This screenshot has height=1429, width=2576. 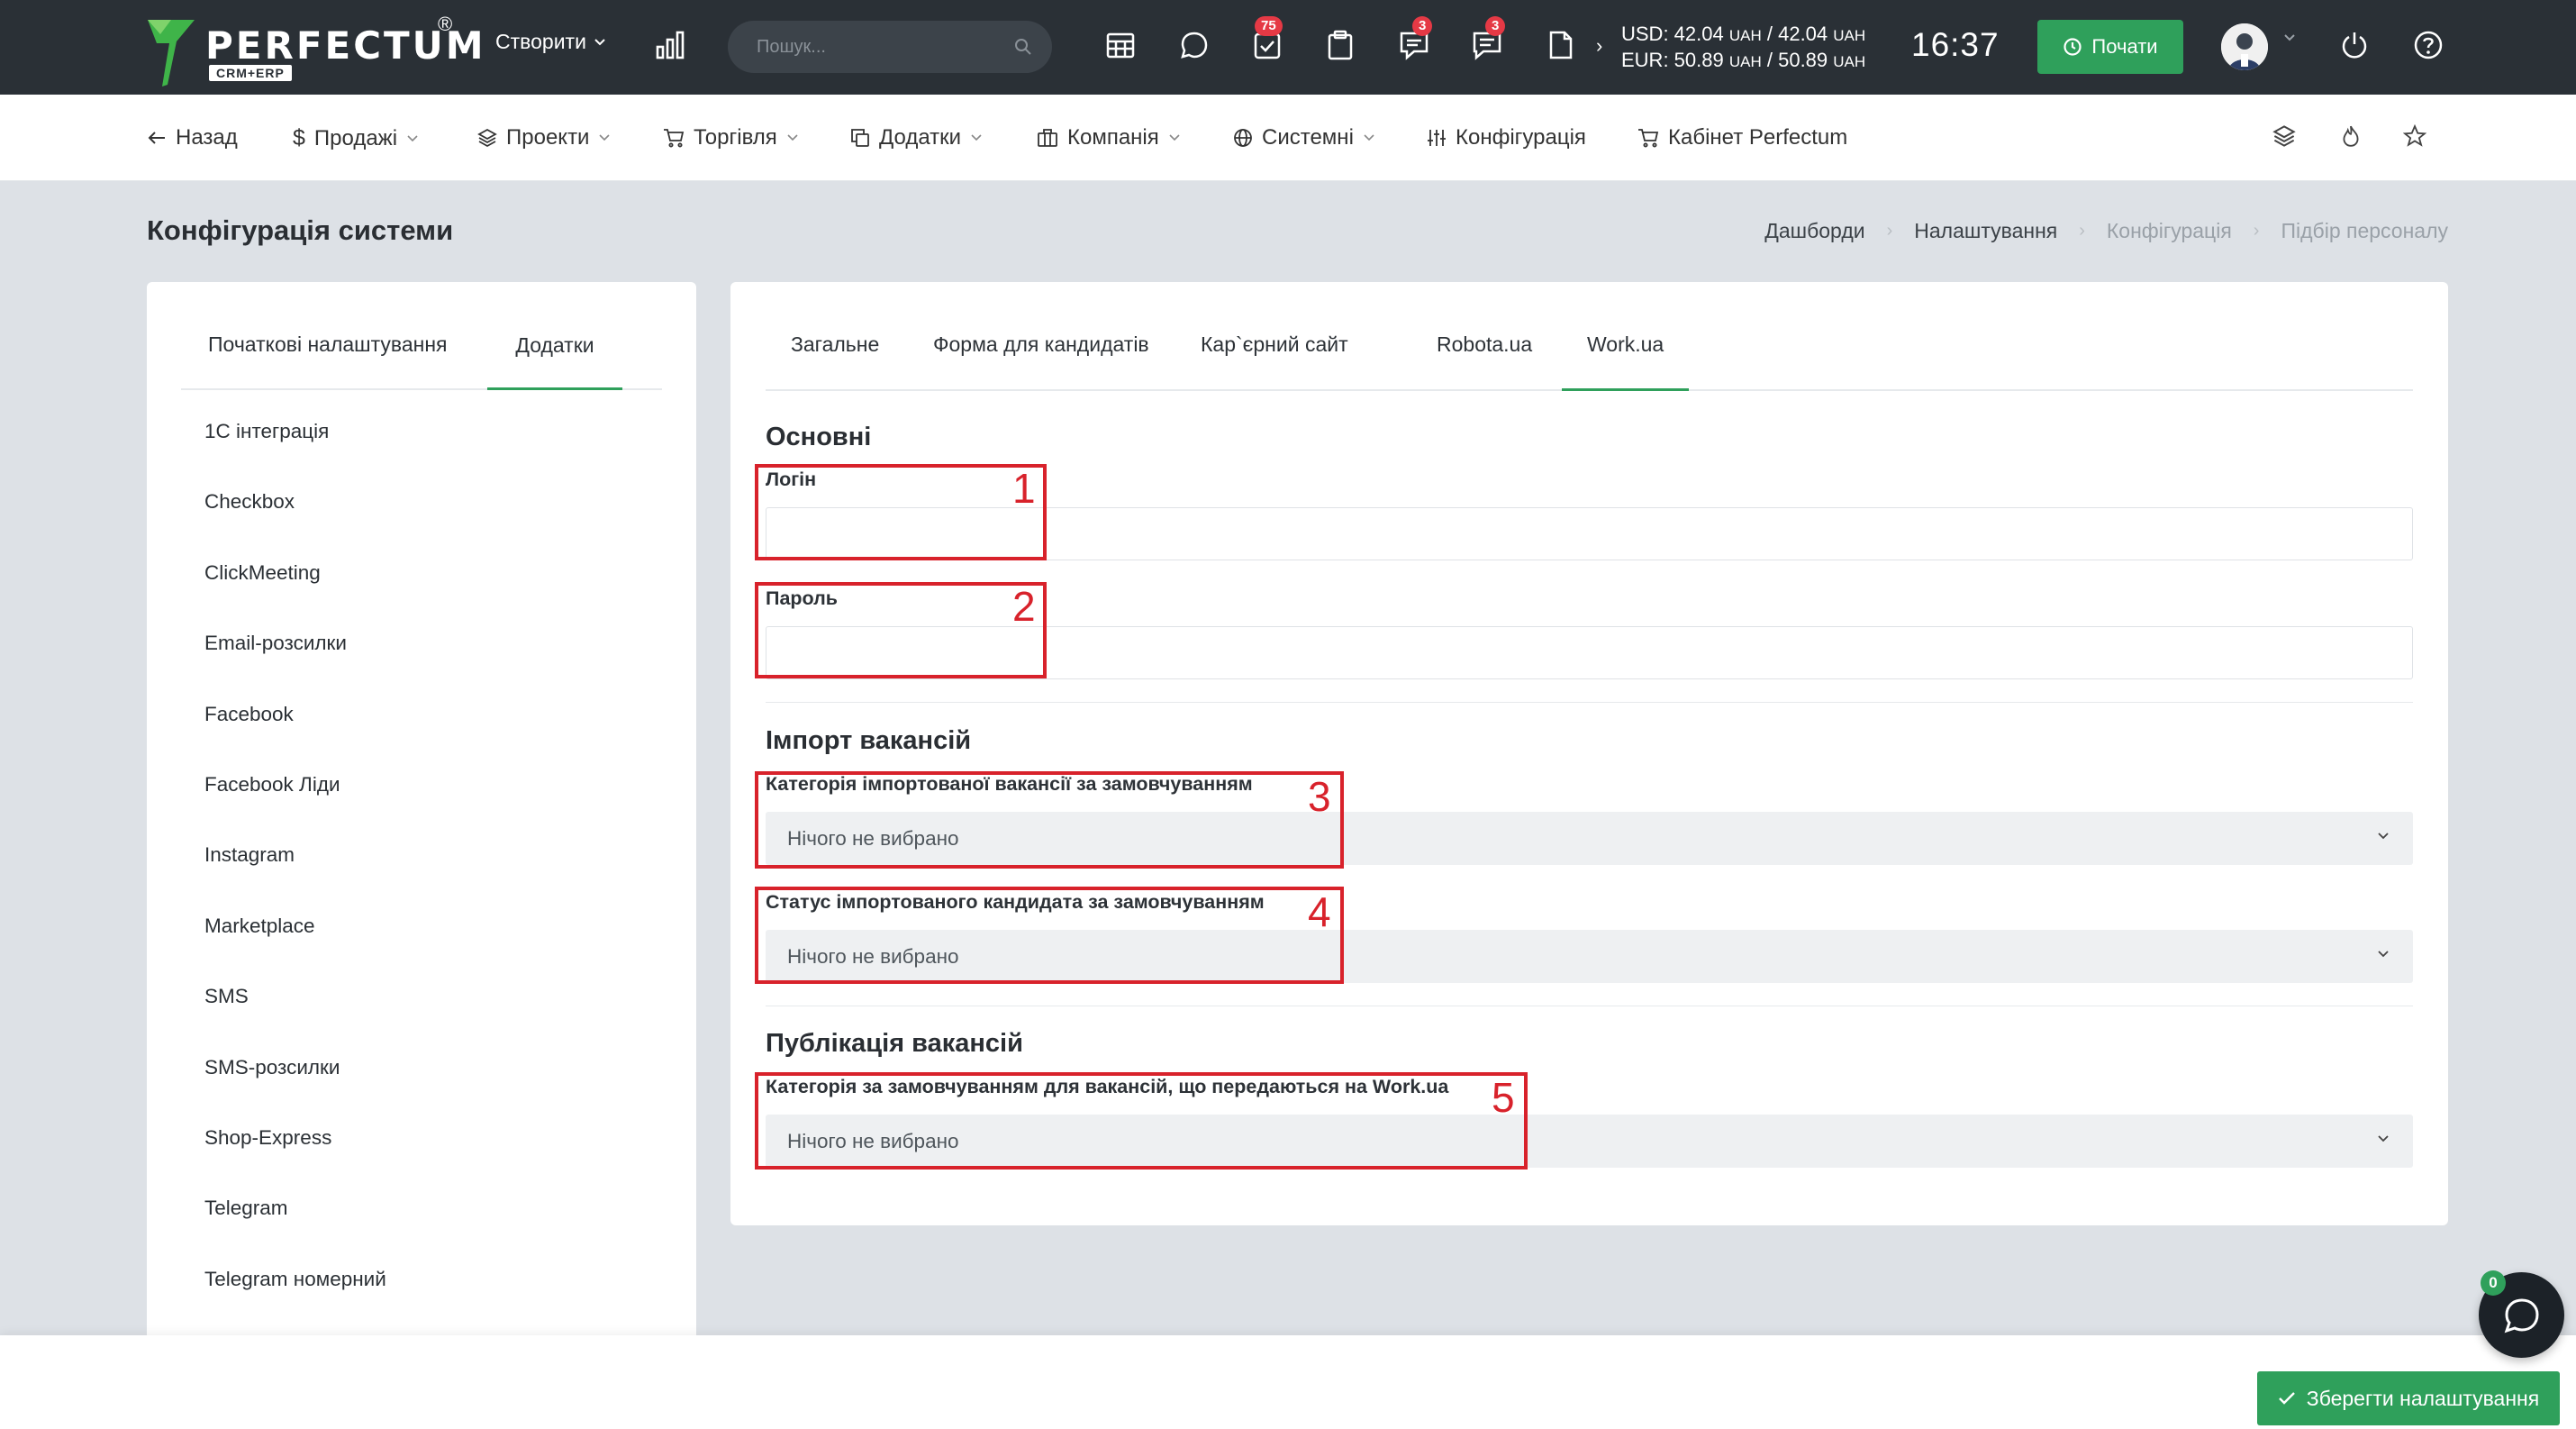 I want to click on tab-career-site: Кар`єрний сайт, so click(x=1274, y=361).